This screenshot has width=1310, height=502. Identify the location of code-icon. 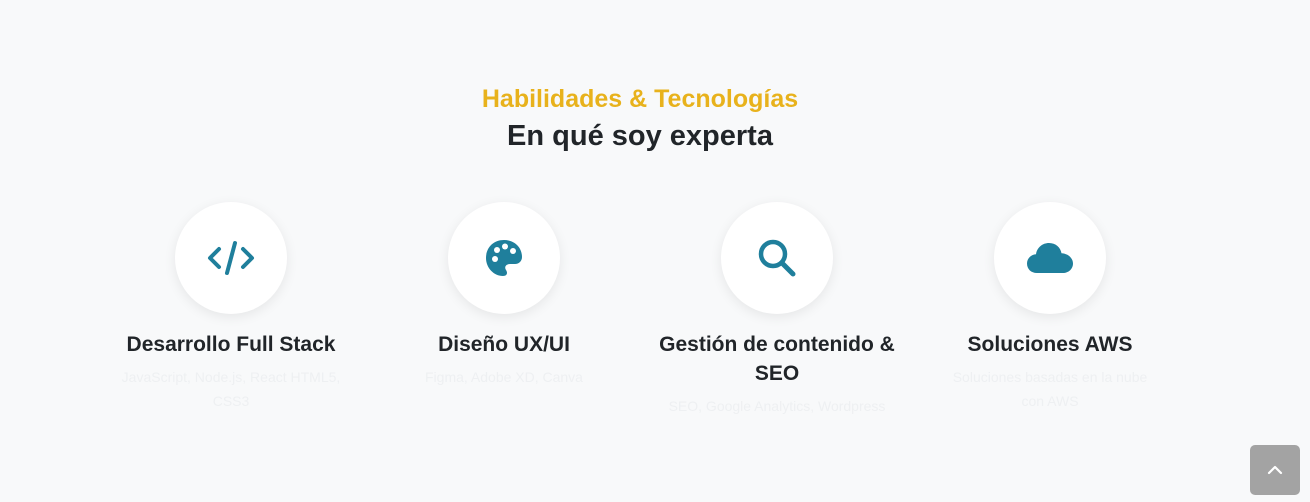
(231, 258).